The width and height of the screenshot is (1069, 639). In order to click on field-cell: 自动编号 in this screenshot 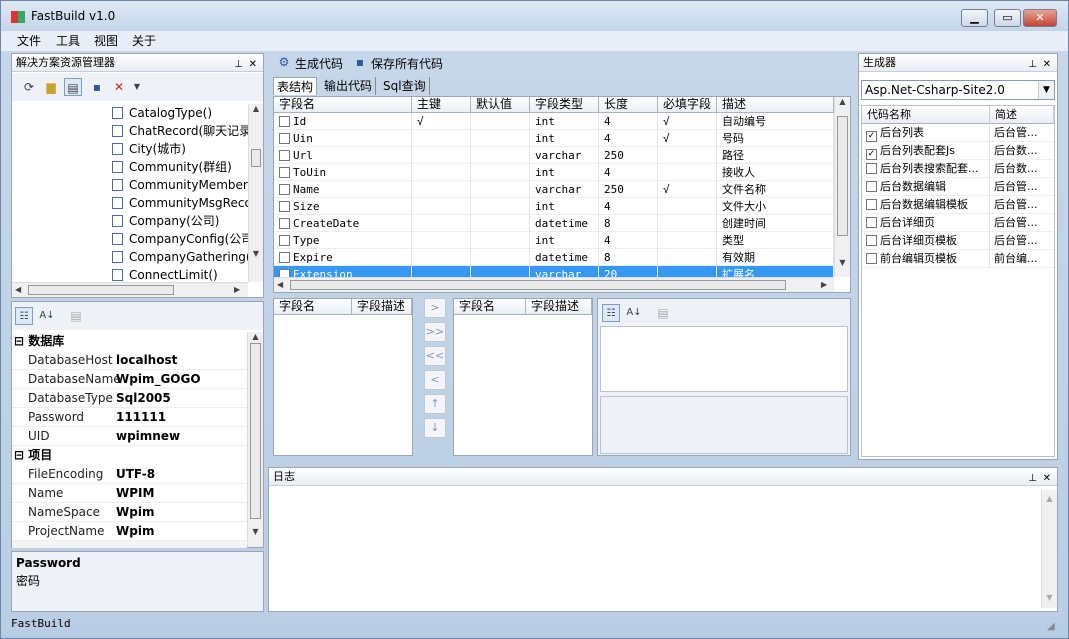, I will do `click(775, 121)`.